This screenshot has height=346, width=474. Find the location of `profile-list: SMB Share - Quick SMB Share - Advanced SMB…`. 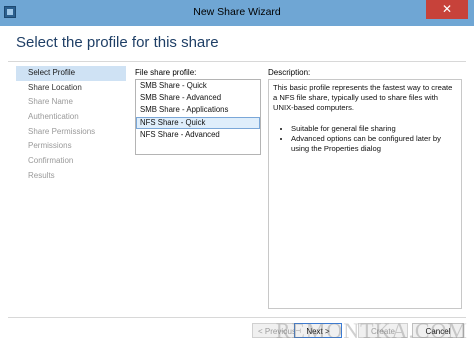

profile-list: SMB Share - Quick SMB Share - Advanced SMB… is located at coordinates (198, 117).